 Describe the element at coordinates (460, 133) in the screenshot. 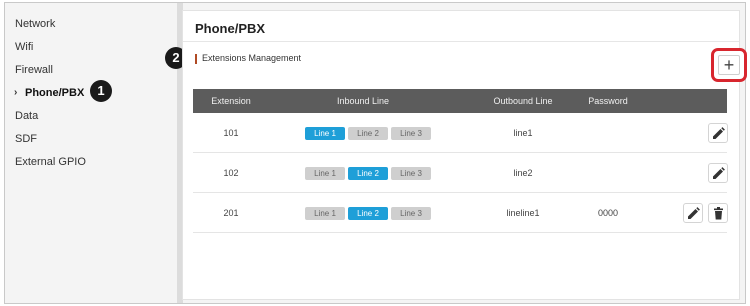

I see `table-row: 101 Line 1 Line 2 Line 3 line1` at that location.